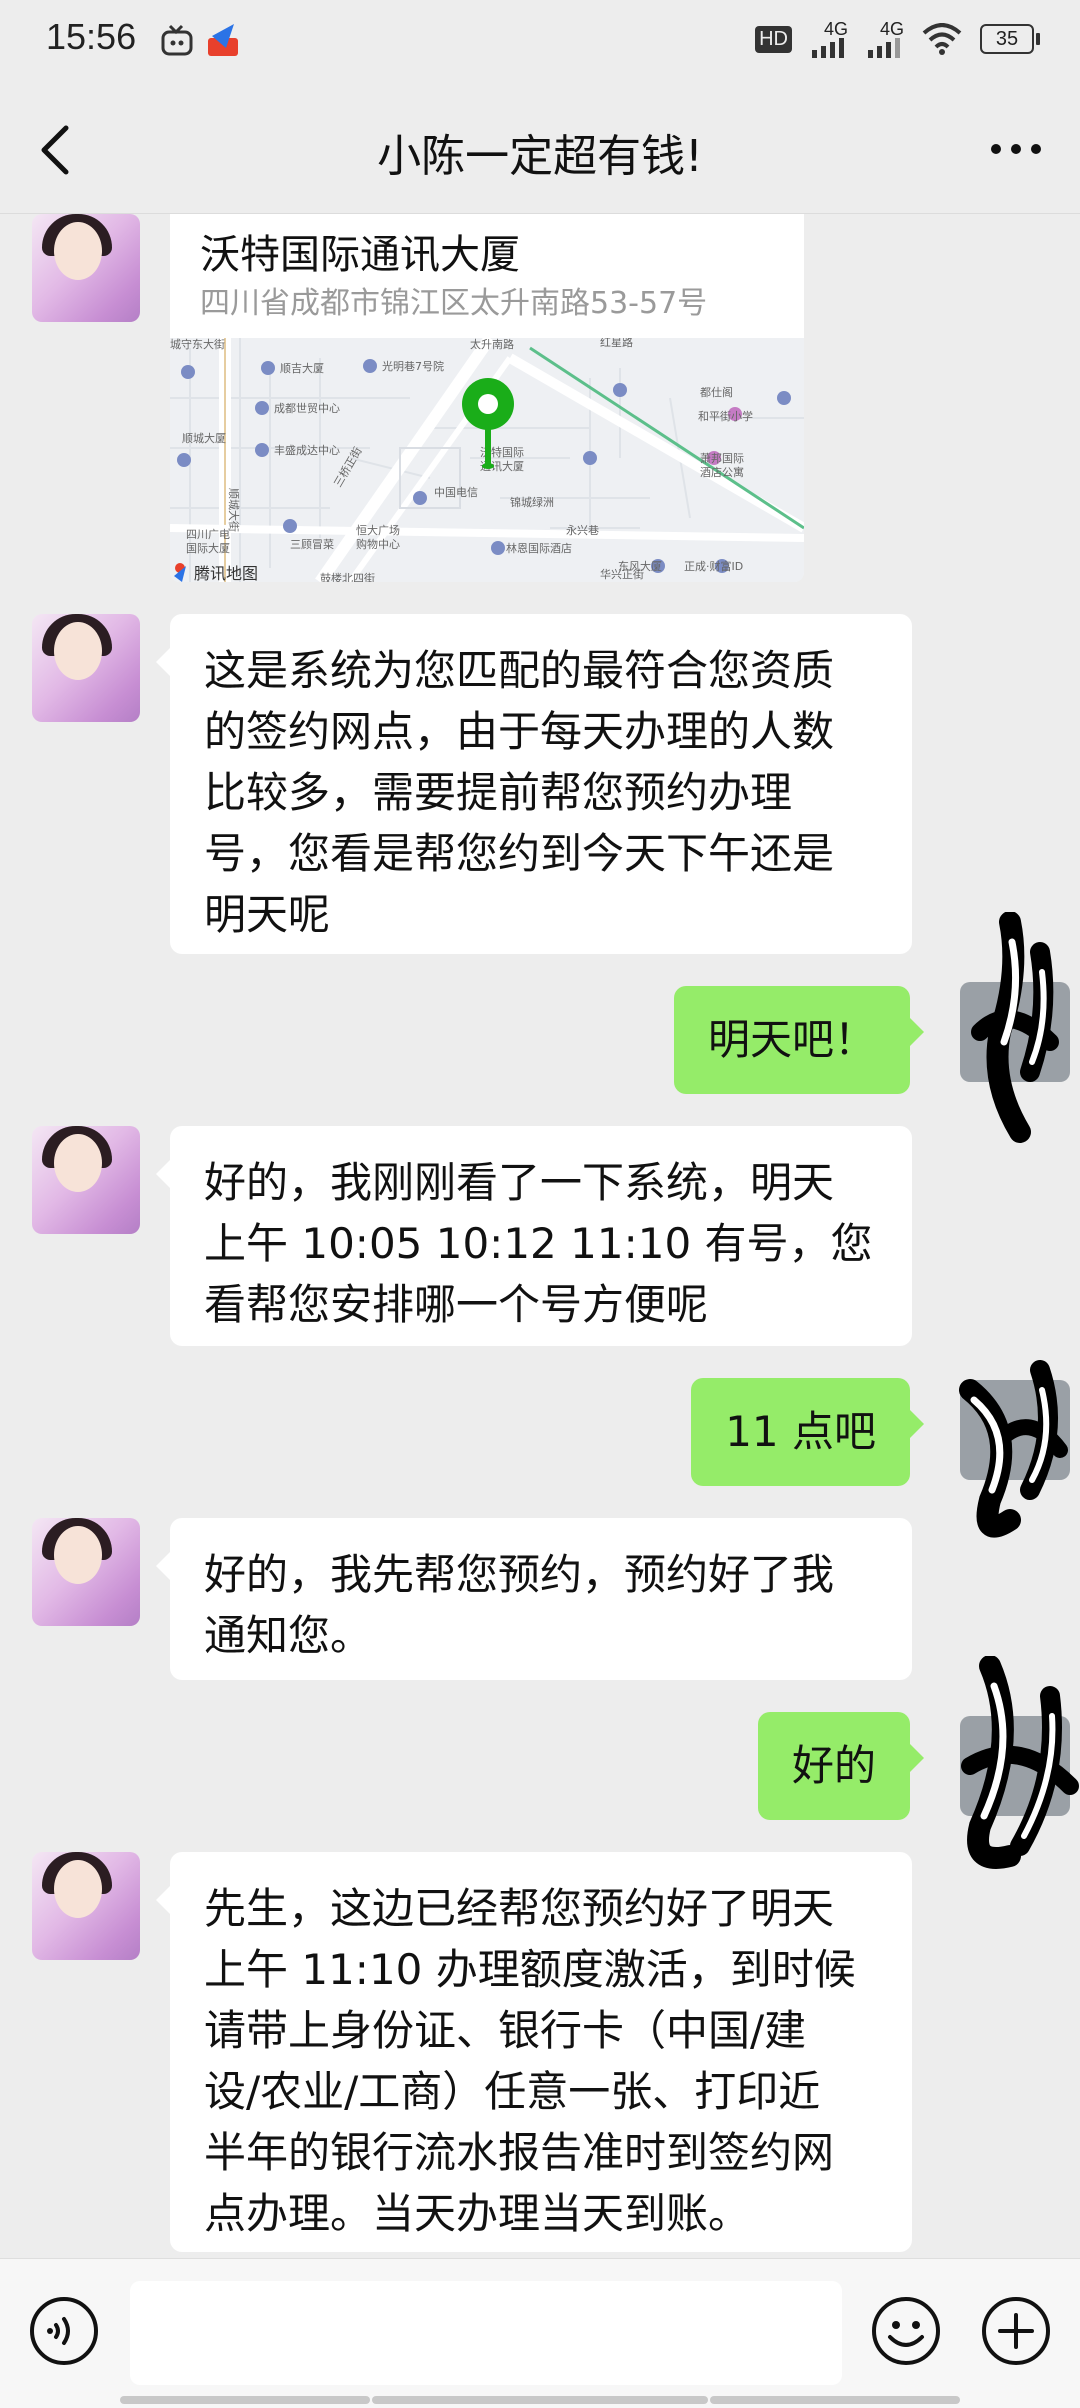  Describe the element at coordinates (512, 2091) in the screenshot. I see `message-line: 设/农业/工商）任意一张、打印近` at that location.